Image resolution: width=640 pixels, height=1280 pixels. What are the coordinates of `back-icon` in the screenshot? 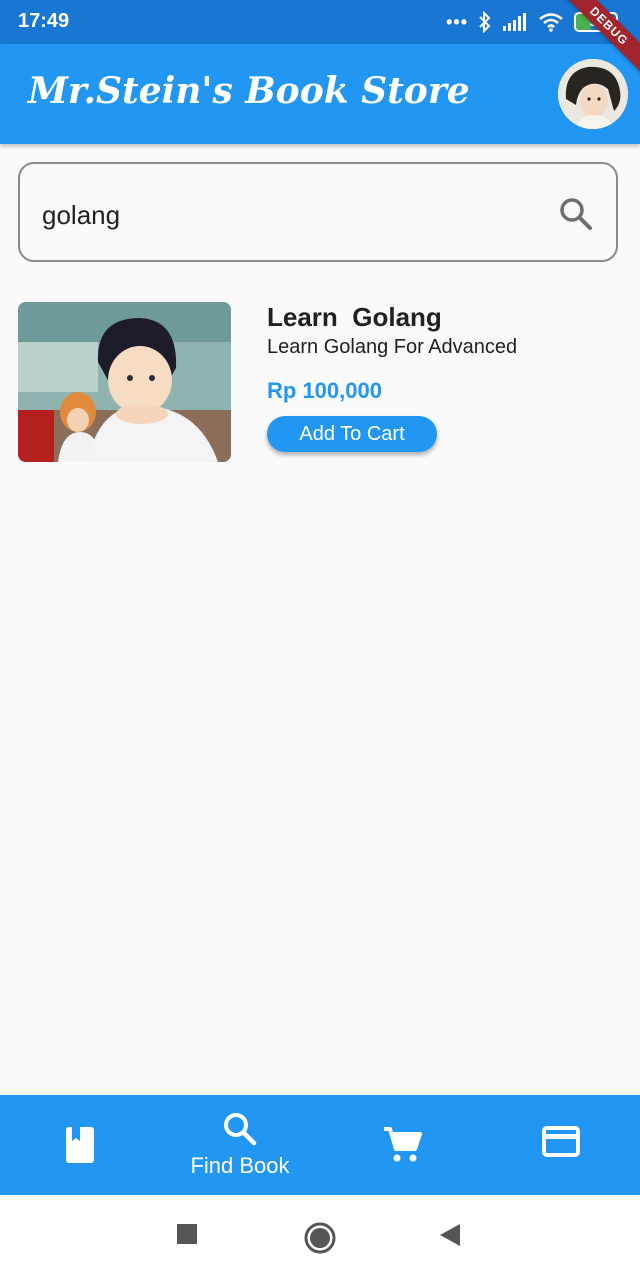 It's located at (450, 1237).